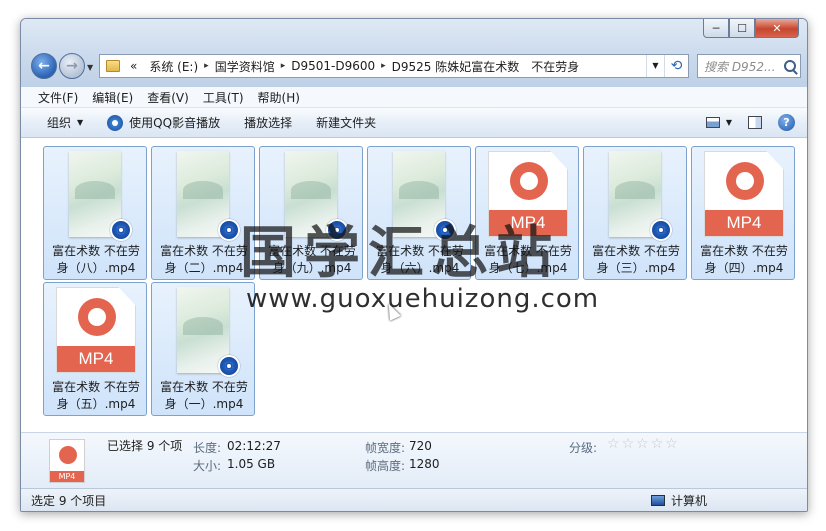 The image size is (826, 531). Describe the element at coordinates (245, 66) in the screenshot. I see `breadcrumb-folder-library: 国学资料馆` at that location.